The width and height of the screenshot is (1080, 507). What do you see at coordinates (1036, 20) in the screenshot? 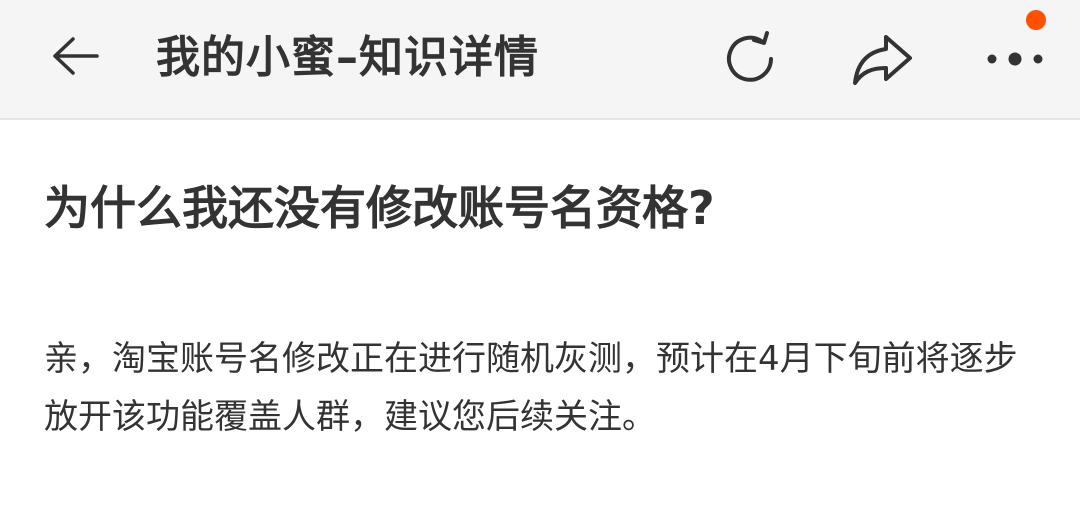
I see `notification-badge` at bounding box center [1036, 20].